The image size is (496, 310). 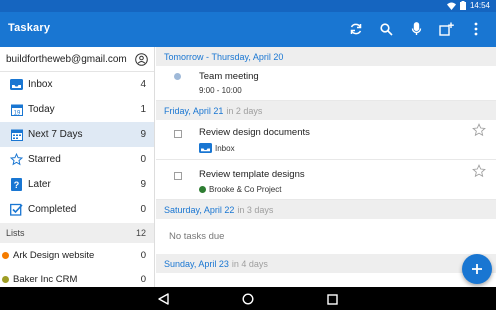 What do you see at coordinates (16, 134) in the screenshot?
I see `calendar-week-icon` at bounding box center [16, 134].